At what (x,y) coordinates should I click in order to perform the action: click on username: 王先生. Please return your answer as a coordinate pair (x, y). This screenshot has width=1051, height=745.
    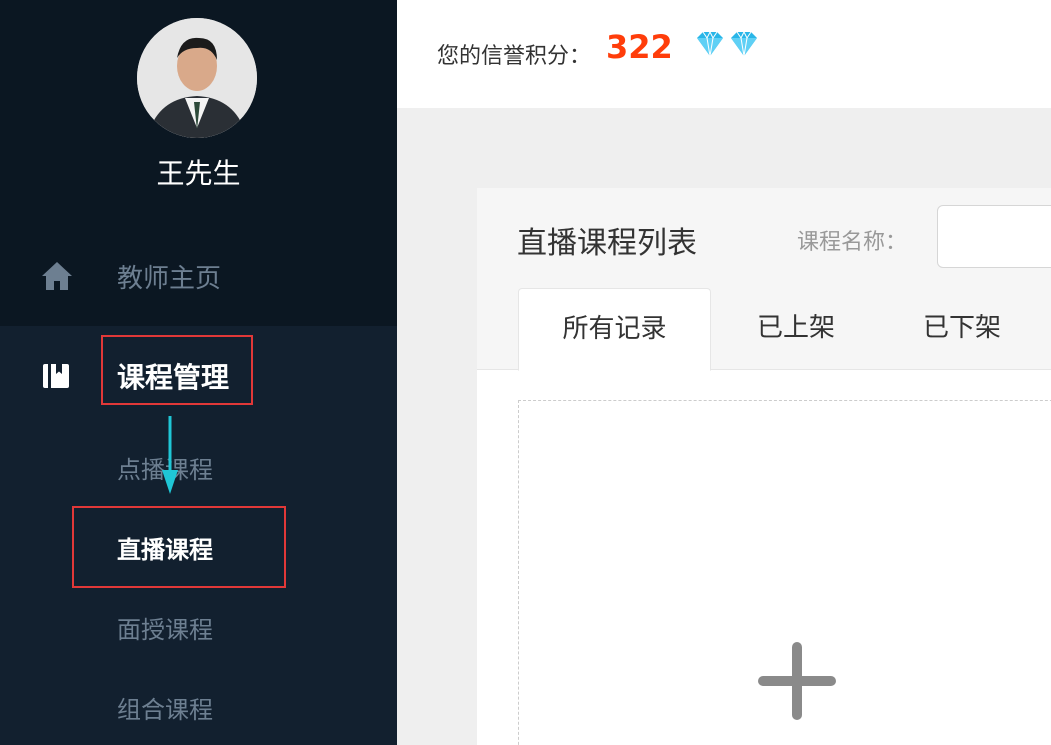
    Looking at the image, I should click on (198, 173).